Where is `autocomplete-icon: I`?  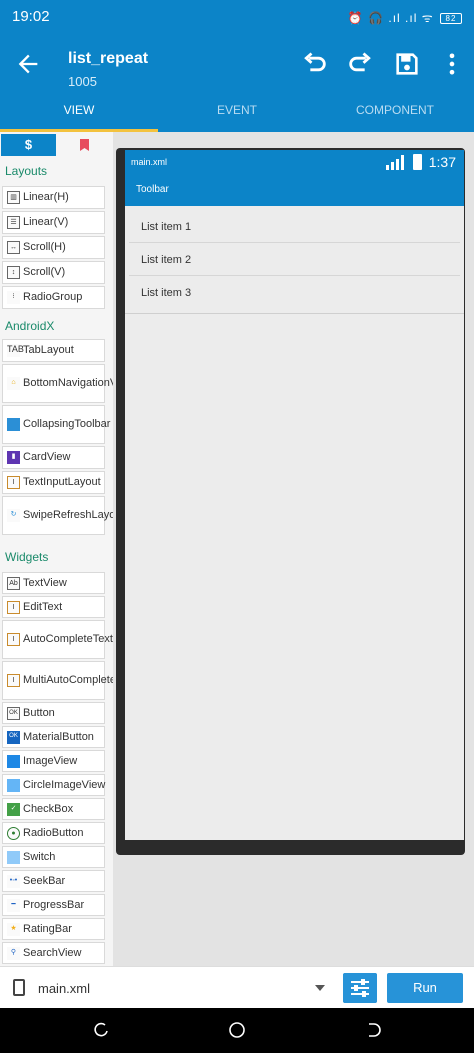 autocomplete-icon: I is located at coordinates (13, 639).